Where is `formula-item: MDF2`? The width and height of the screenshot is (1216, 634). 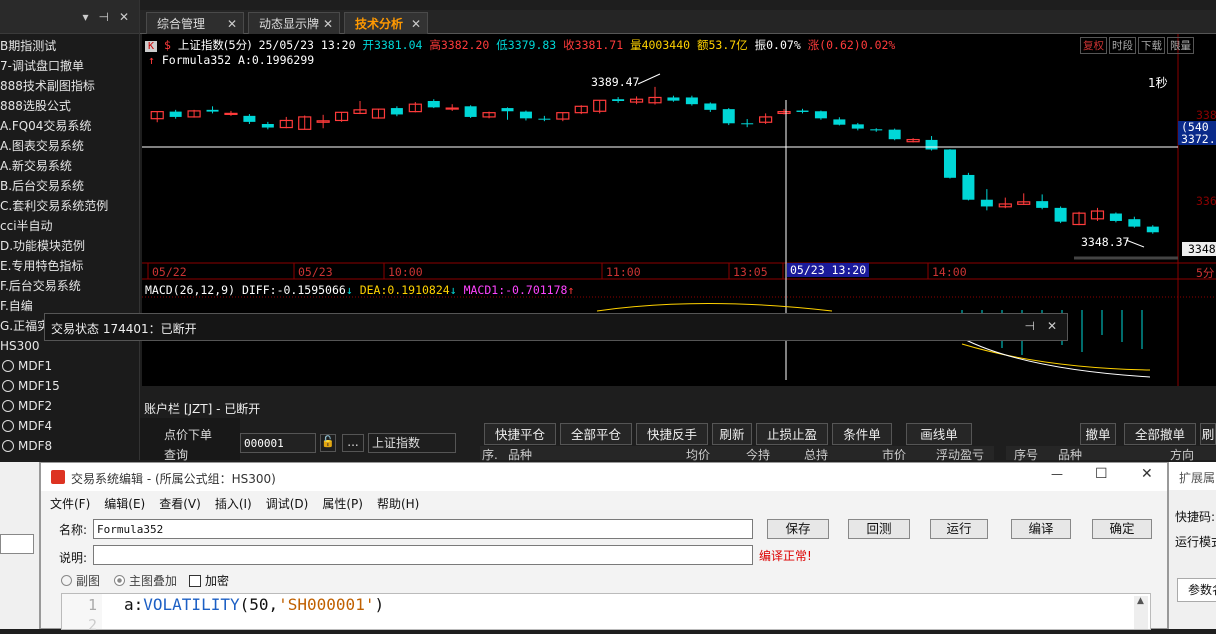
formula-item: MDF2 is located at coordinates (69, 406).